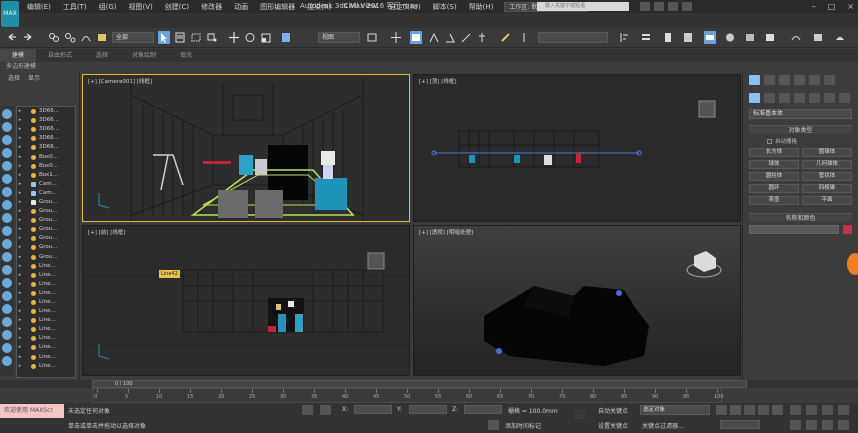 This screenshot has width=858, height=433. I want to click on modify-tab-icon, so click(769, 80).